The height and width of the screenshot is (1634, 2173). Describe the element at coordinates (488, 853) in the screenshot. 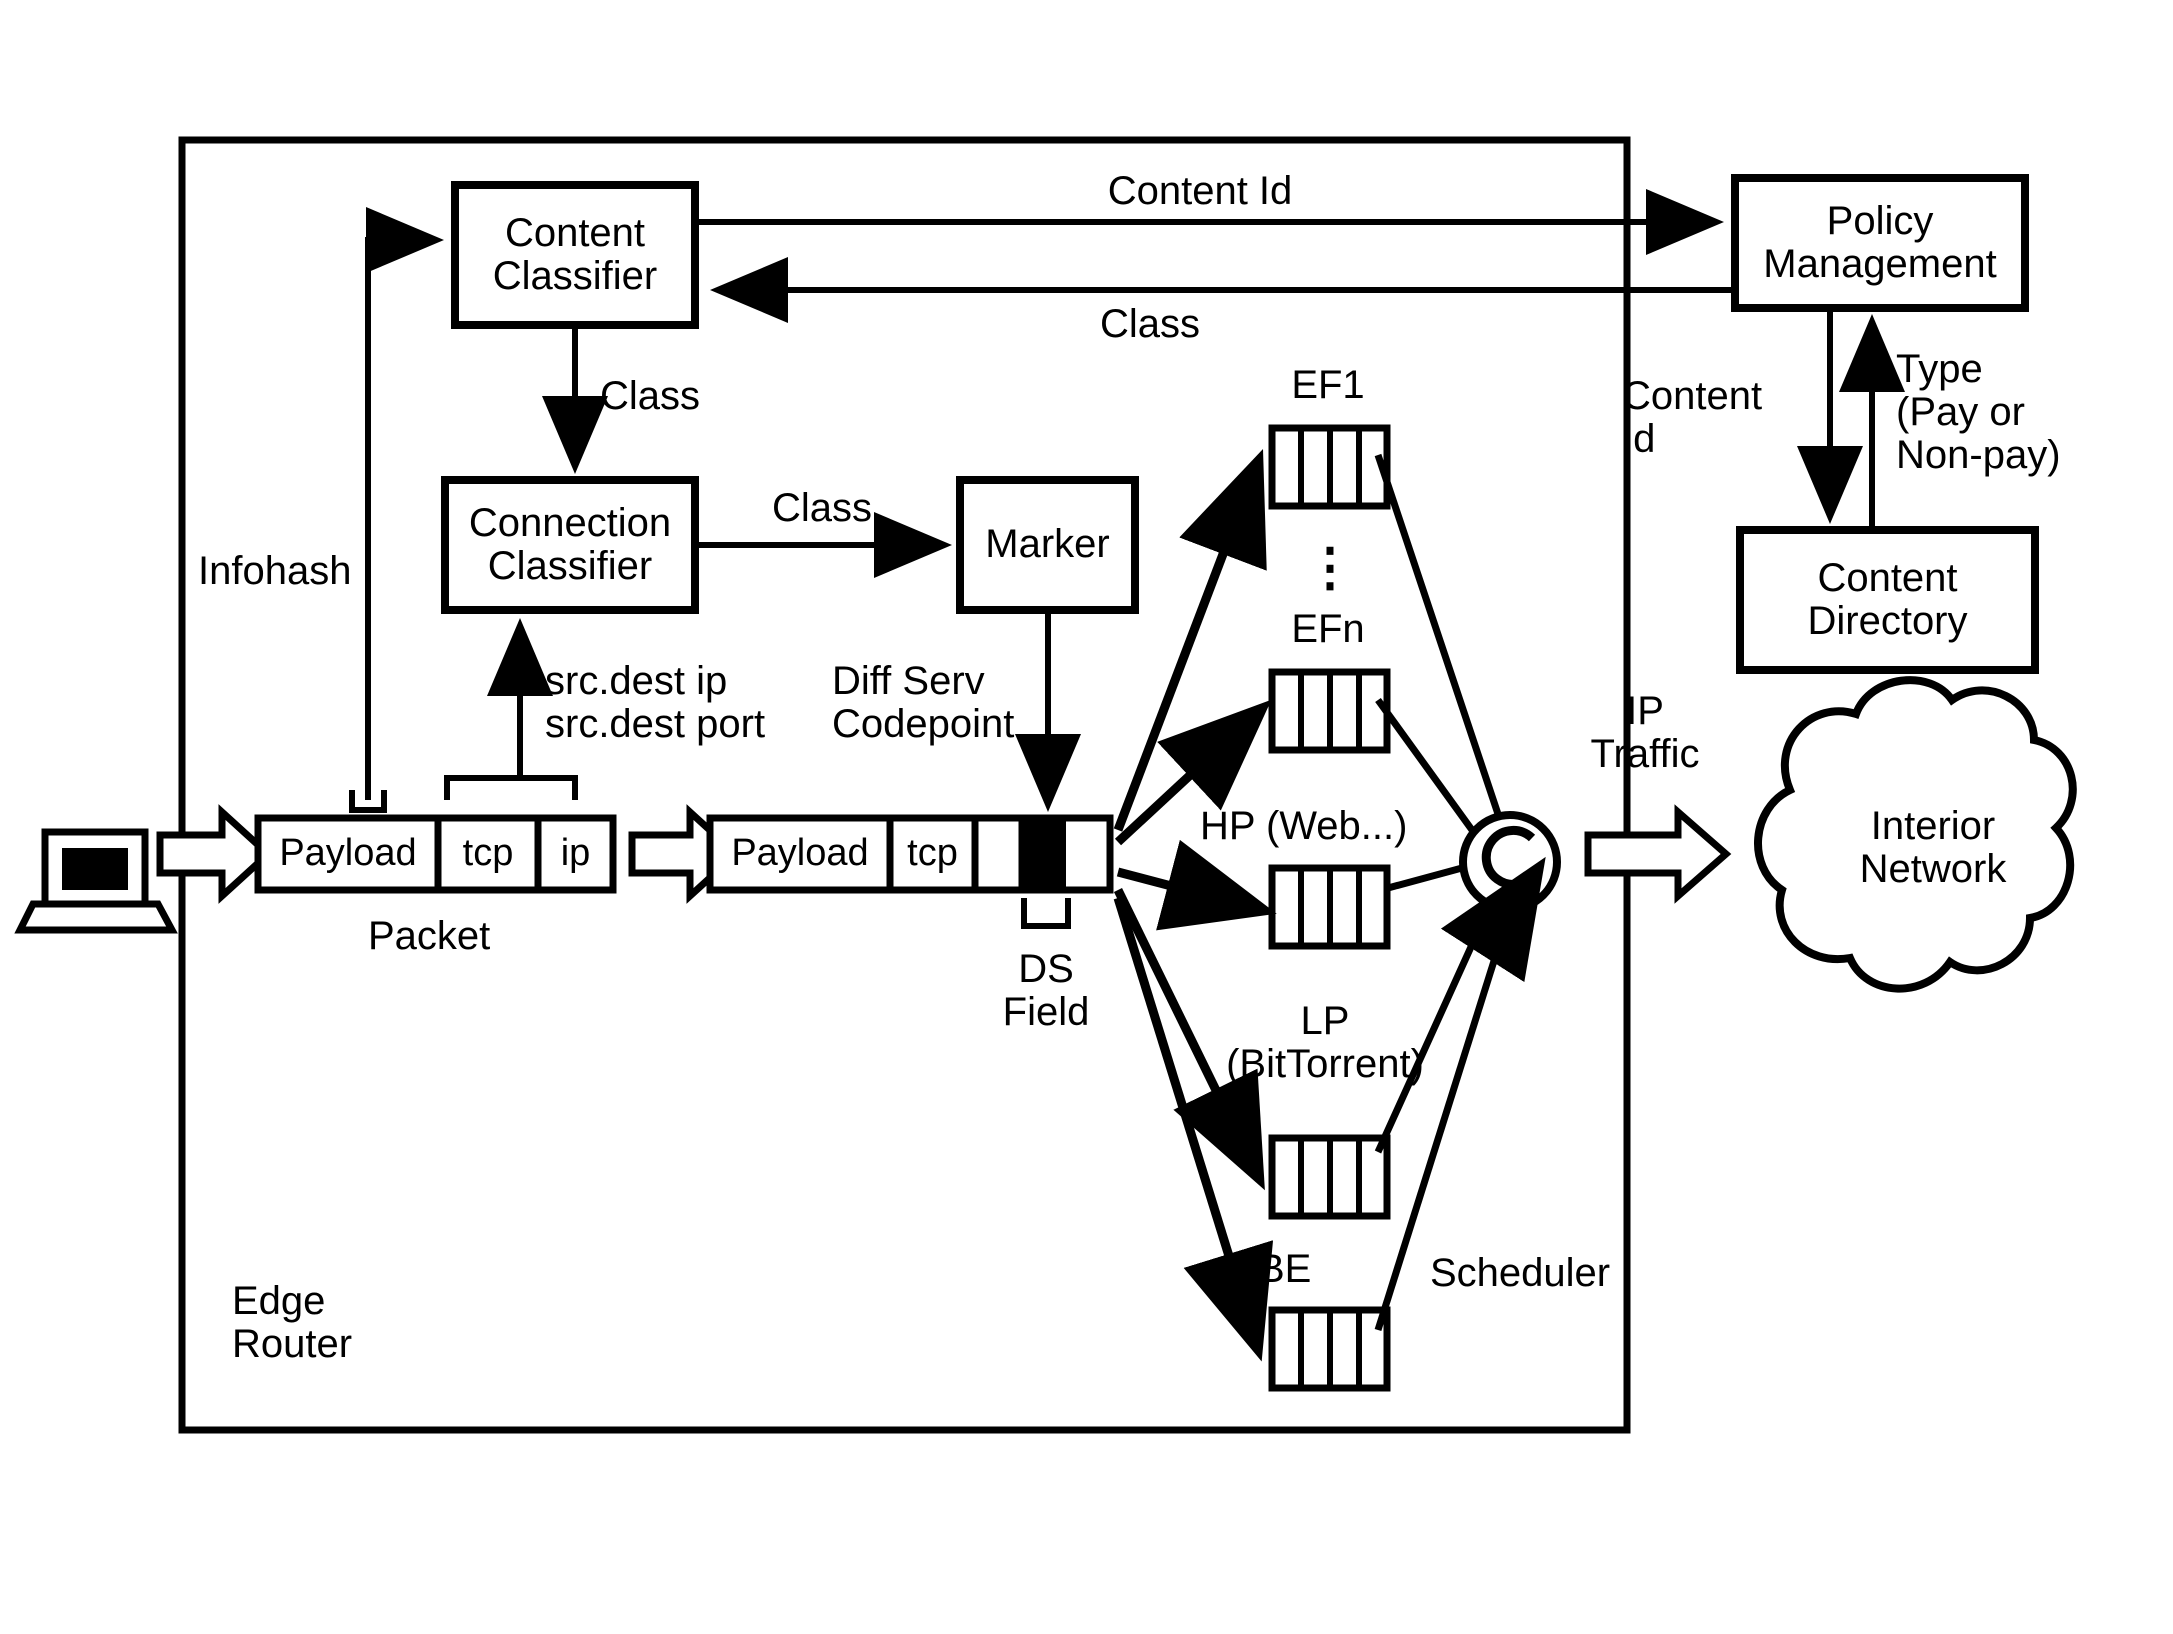

I see `packet-in-field-tcp: tcp` at that location.